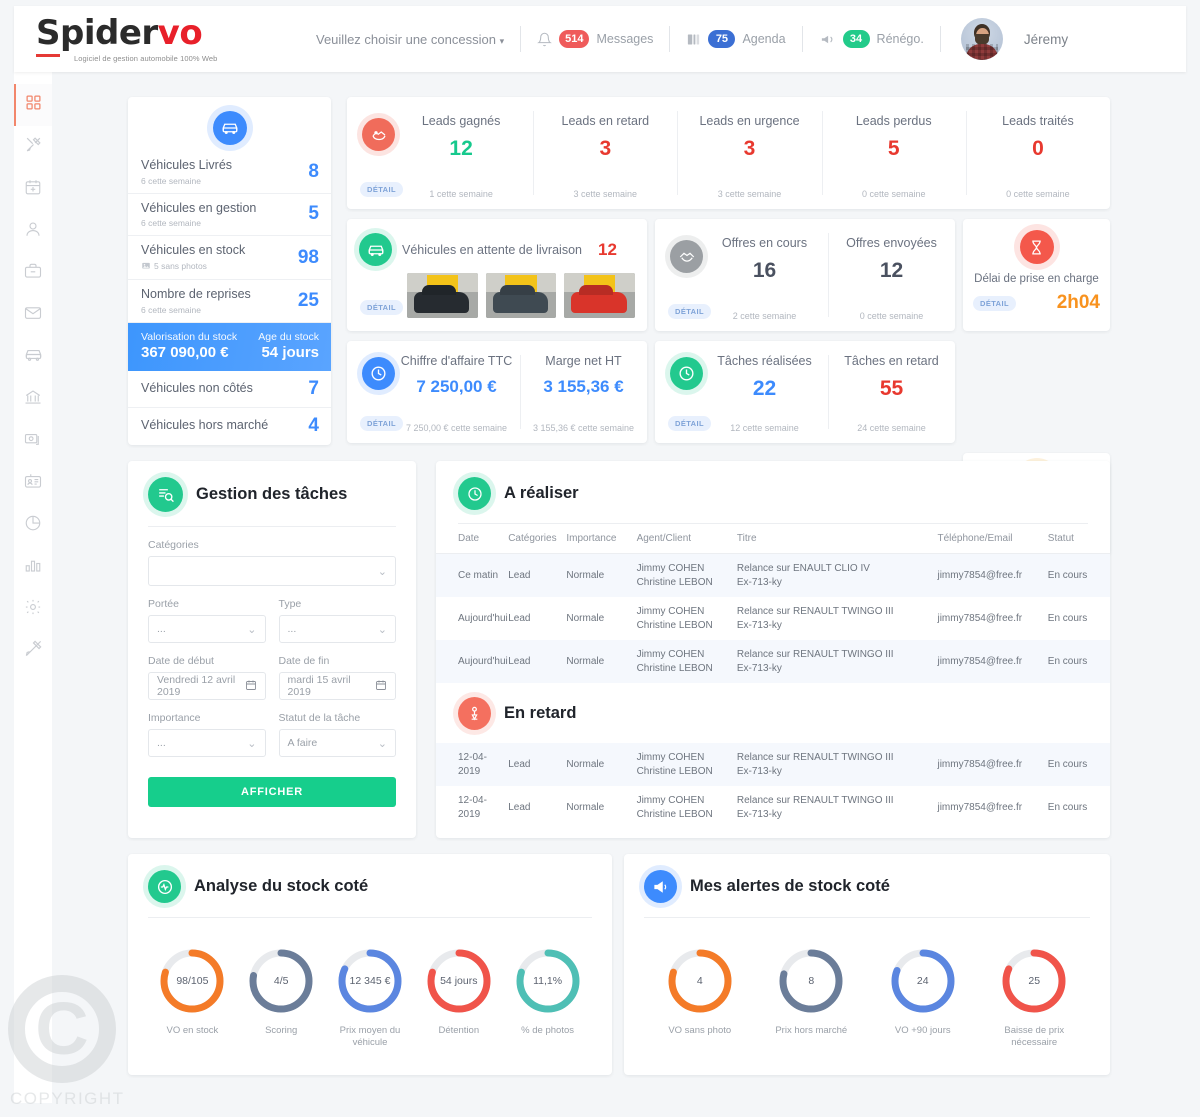  I want to click on analyse-title: Analyse du stock coté, so click(281, 886).